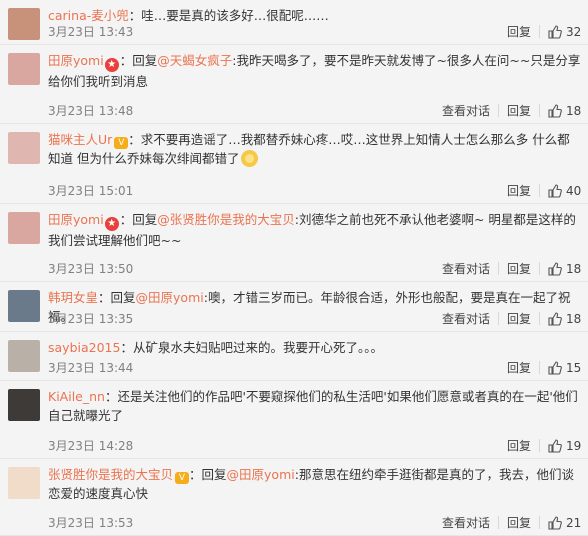  Describe the element at coordinates (73, 297) in the screenshot. I see `username-link: 韩玥女皇` at that location.